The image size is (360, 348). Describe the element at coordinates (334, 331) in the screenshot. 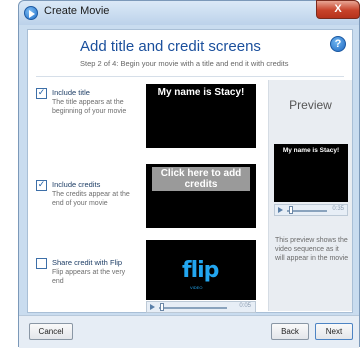

I see `next-button: Next` at that location.